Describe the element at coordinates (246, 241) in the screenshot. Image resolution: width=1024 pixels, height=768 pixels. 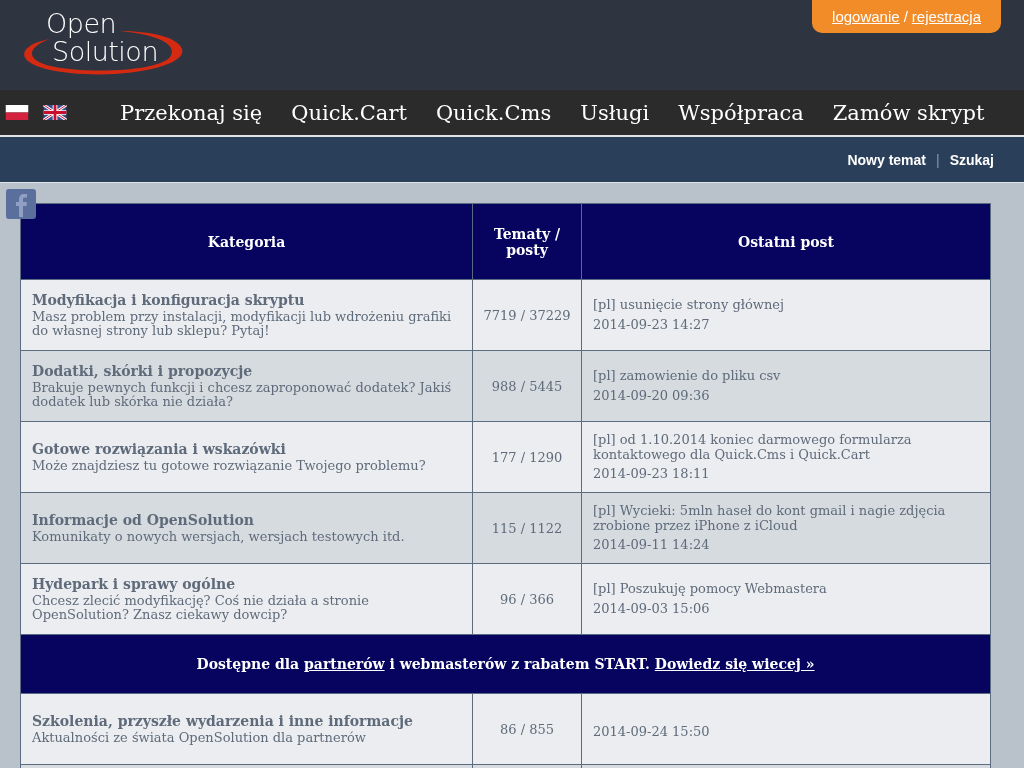
I see `column-header: Kategoria` at that location.